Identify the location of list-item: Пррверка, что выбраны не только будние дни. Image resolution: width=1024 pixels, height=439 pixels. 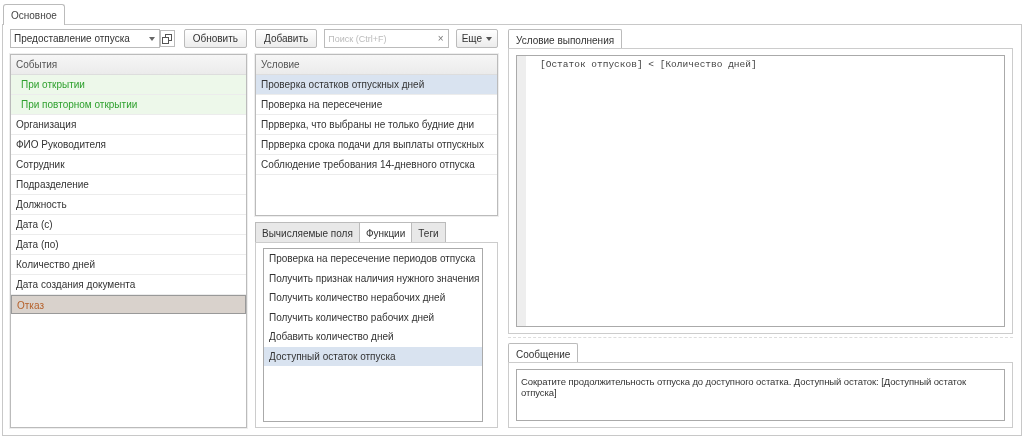
(376, 125).